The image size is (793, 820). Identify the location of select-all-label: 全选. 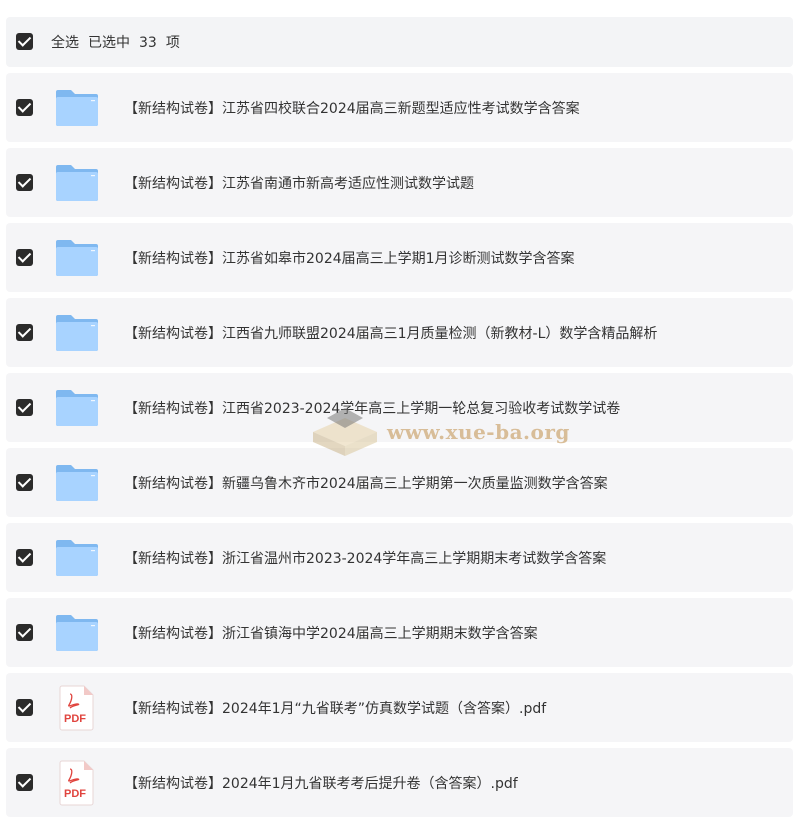
(65, 43).